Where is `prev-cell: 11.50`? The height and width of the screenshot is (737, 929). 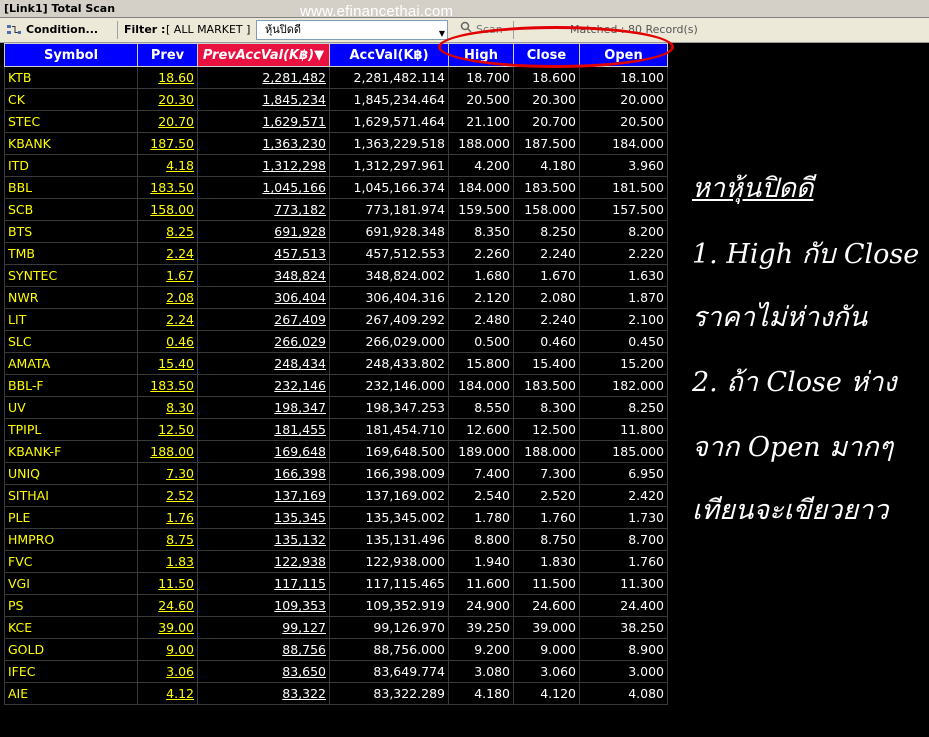
prev-cell: 11.50 is located at coordinates (167, 583).